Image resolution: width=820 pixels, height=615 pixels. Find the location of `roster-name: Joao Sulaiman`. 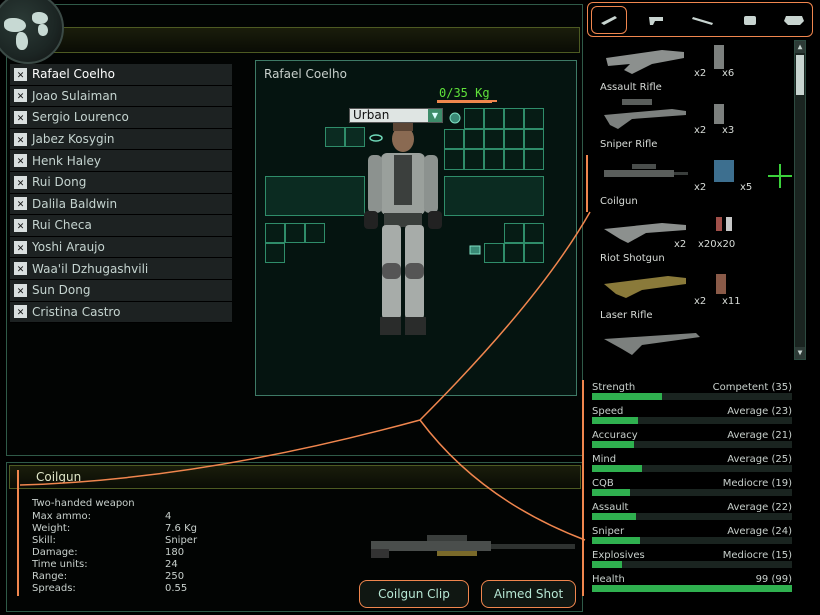

roster-name: Joao Sulaiman is located at coordinates (75, 95).